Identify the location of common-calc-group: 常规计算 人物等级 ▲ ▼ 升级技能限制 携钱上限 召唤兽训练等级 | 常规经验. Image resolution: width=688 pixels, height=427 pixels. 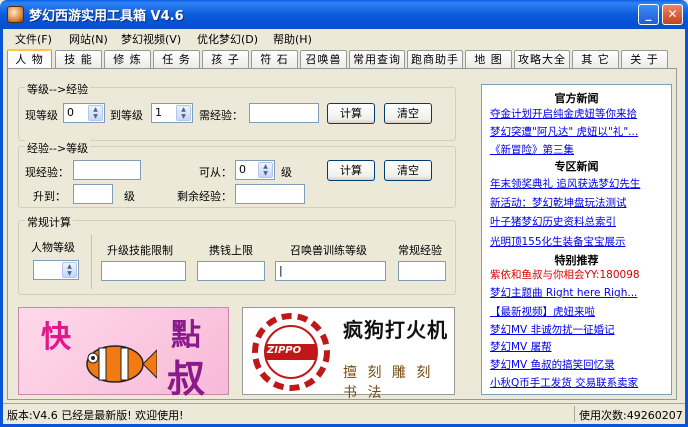
(237, 254).